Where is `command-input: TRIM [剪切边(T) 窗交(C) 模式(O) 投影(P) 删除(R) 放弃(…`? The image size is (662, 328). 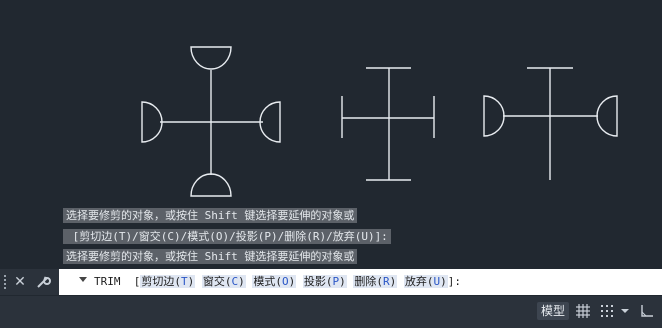 command-input: TRIM [剪切边(T) 窗交(C) 模式(O) 投影(P) 删除(R) 放弃(… is located at coordinates (360, 282).